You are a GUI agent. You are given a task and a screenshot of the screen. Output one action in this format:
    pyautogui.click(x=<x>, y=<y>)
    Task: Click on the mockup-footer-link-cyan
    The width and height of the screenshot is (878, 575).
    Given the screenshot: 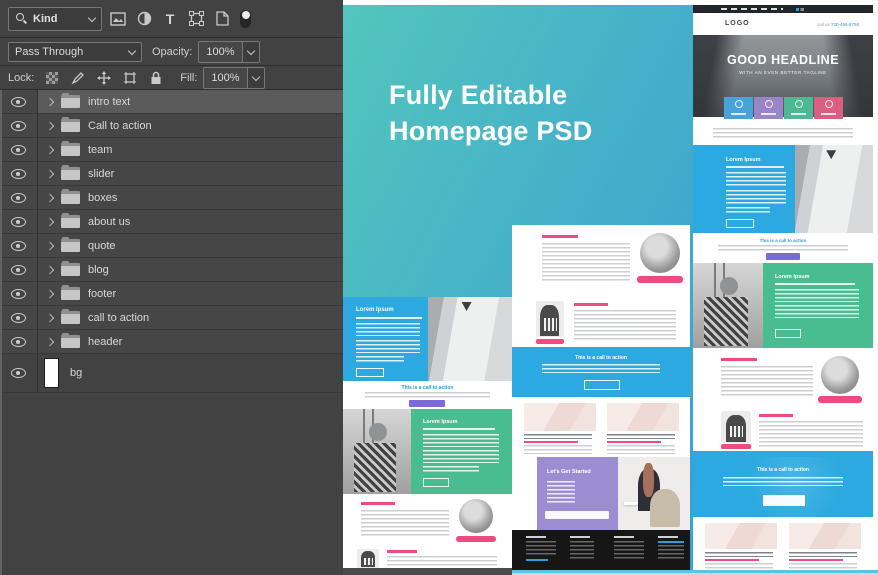 What is the action you would take?
    pyautogui.click(x=537, y=560)
    